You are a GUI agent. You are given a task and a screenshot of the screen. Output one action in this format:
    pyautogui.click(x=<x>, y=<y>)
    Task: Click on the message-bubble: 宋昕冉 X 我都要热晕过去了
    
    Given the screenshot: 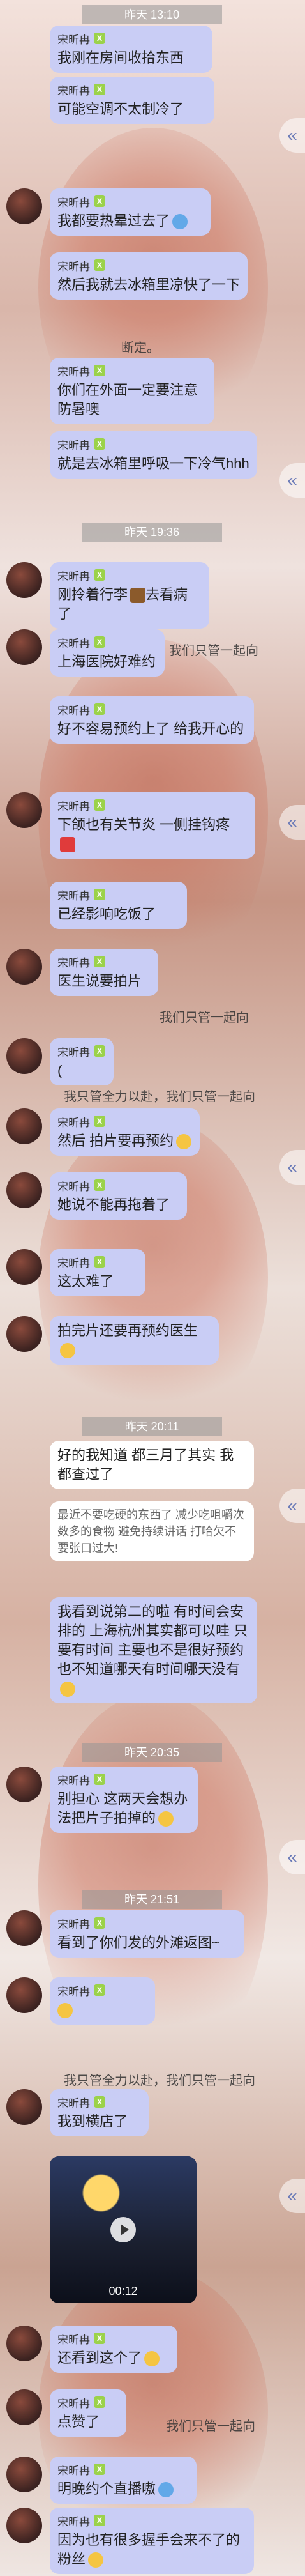 What is the action you would take?
    pyautogui.click(x=130, y=212)
    